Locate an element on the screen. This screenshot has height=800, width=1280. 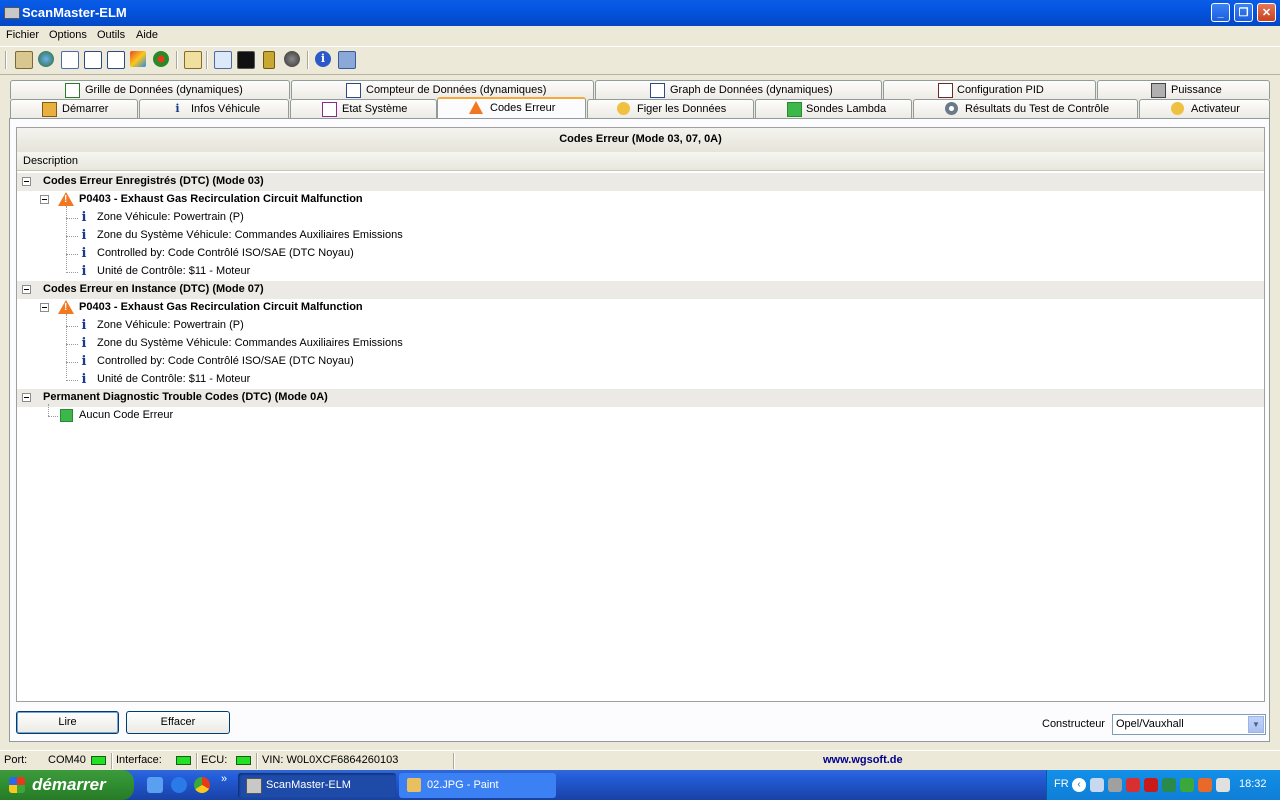
task-paint: 02.JPG - Paint is located at coordinates (477, 785).